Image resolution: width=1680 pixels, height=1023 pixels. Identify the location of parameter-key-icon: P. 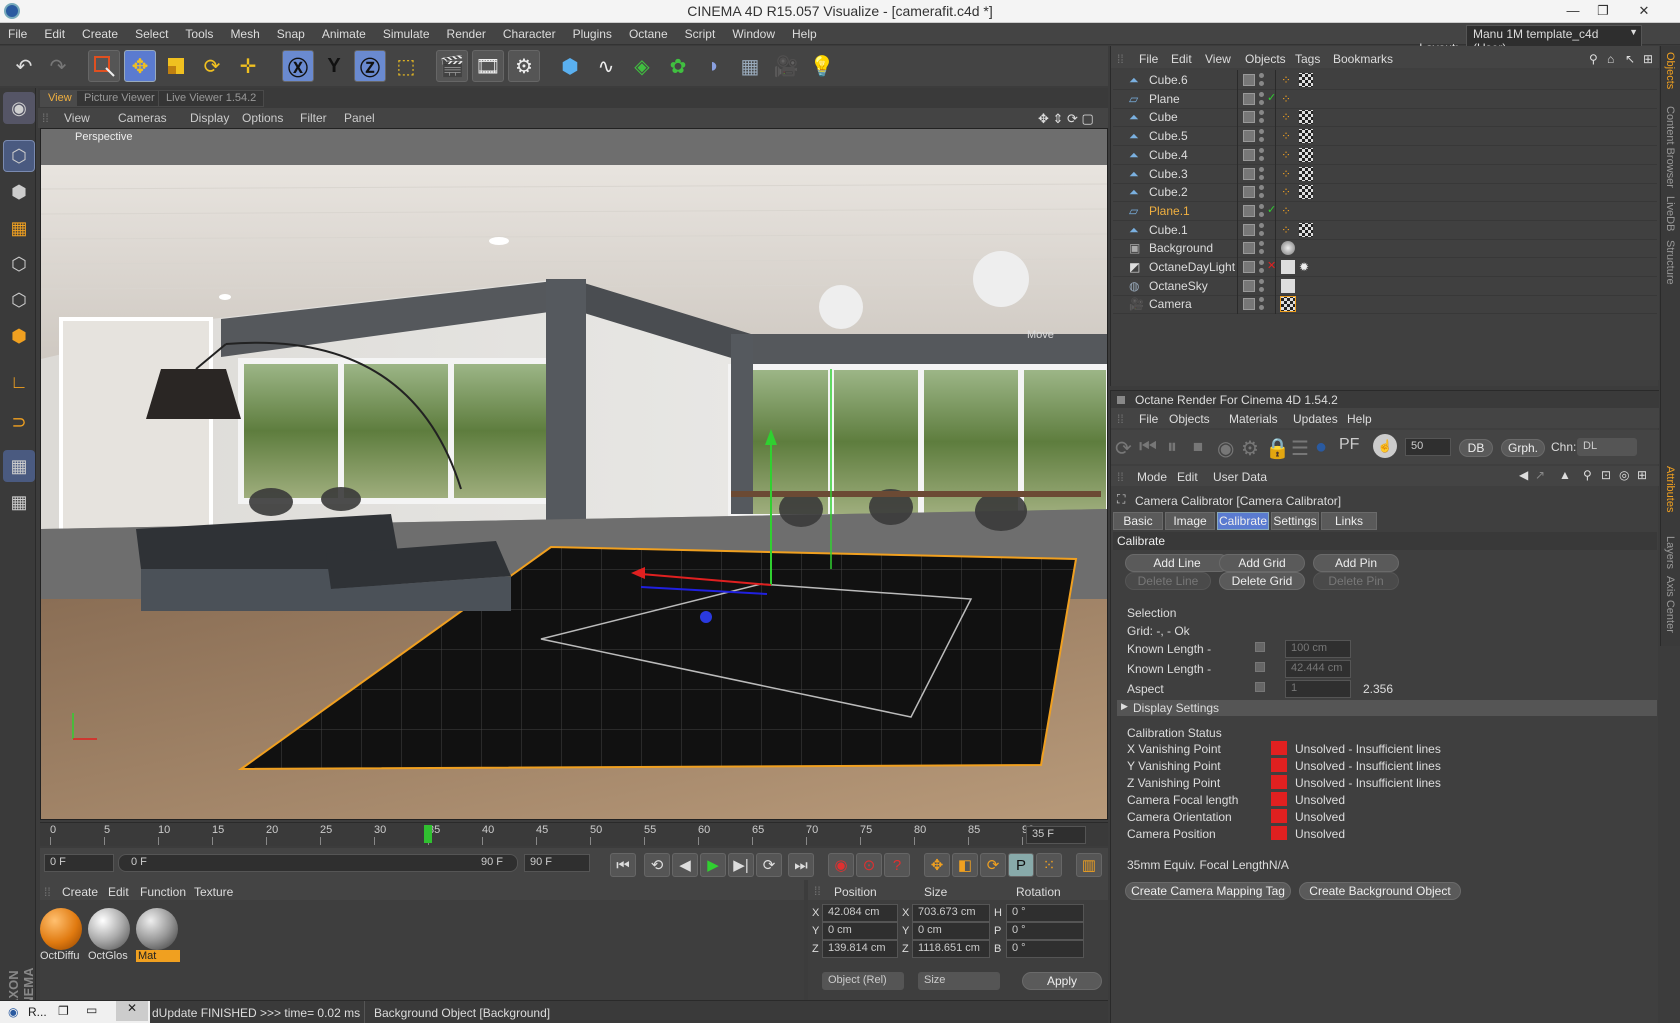
(1021, 865).